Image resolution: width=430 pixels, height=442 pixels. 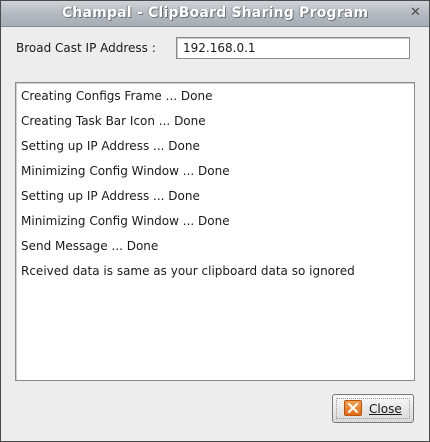 I want to click on window-title: Champal - ClipBoard Sharing Program, so click(x=215, y=13).